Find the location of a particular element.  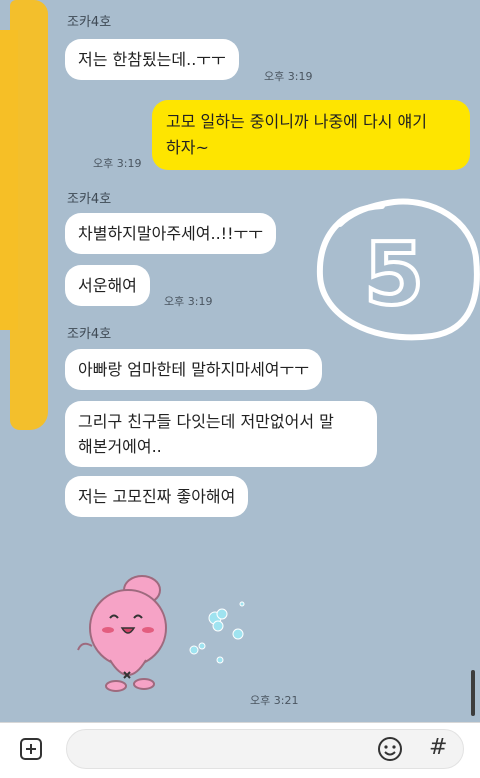

emoticon-icon is located at coordinates (390, 749).